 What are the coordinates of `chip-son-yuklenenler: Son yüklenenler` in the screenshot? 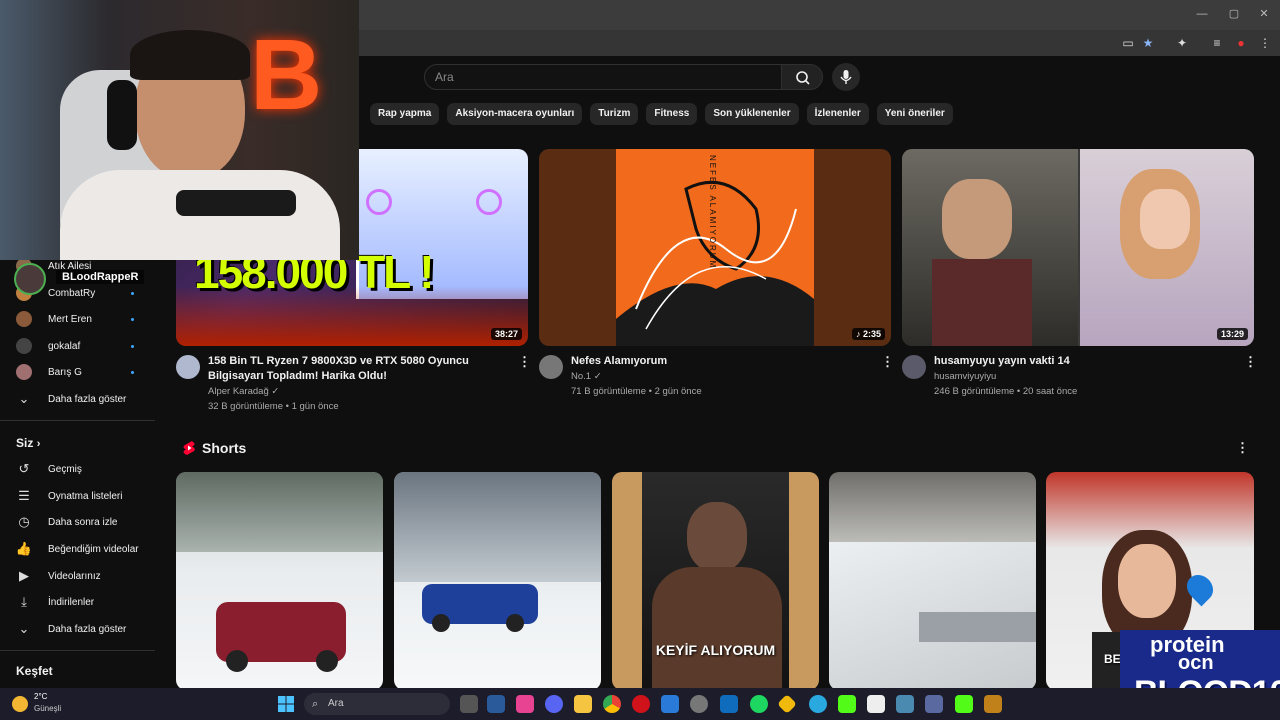 It's located at (752, 114).